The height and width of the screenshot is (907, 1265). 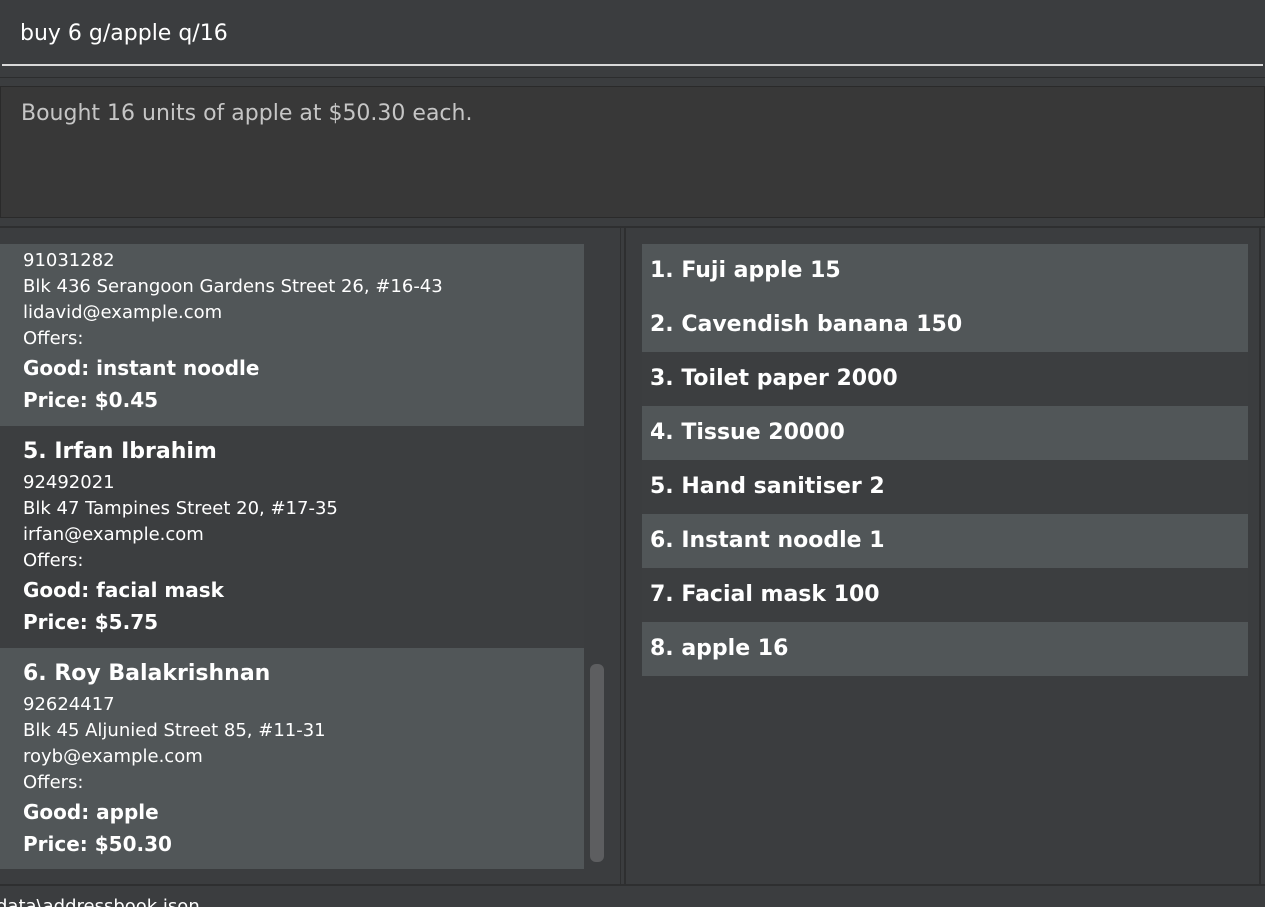 What do you see at coordinates (247, 113) in the screenshot?
I see `result-message: Bought 16 units of apple at $50.30 each.` at bounding box center [247, 113].